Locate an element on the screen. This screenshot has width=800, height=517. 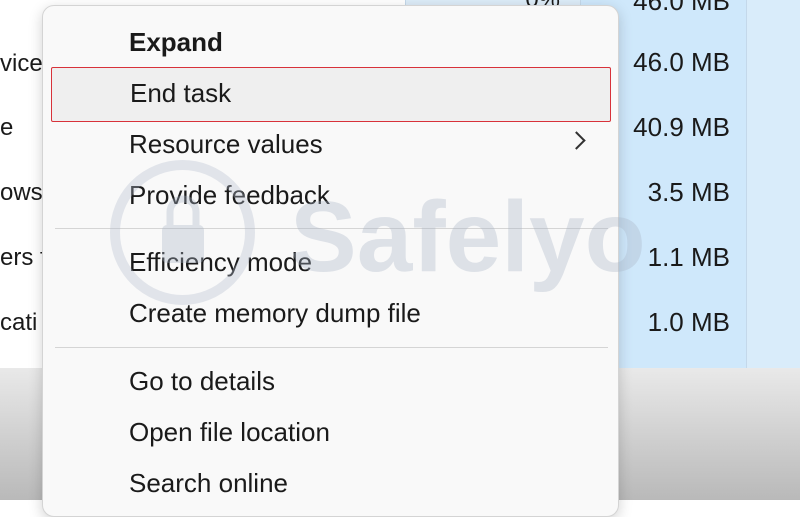
menu-item-label: Resource values is located at coordinates (226, 144).